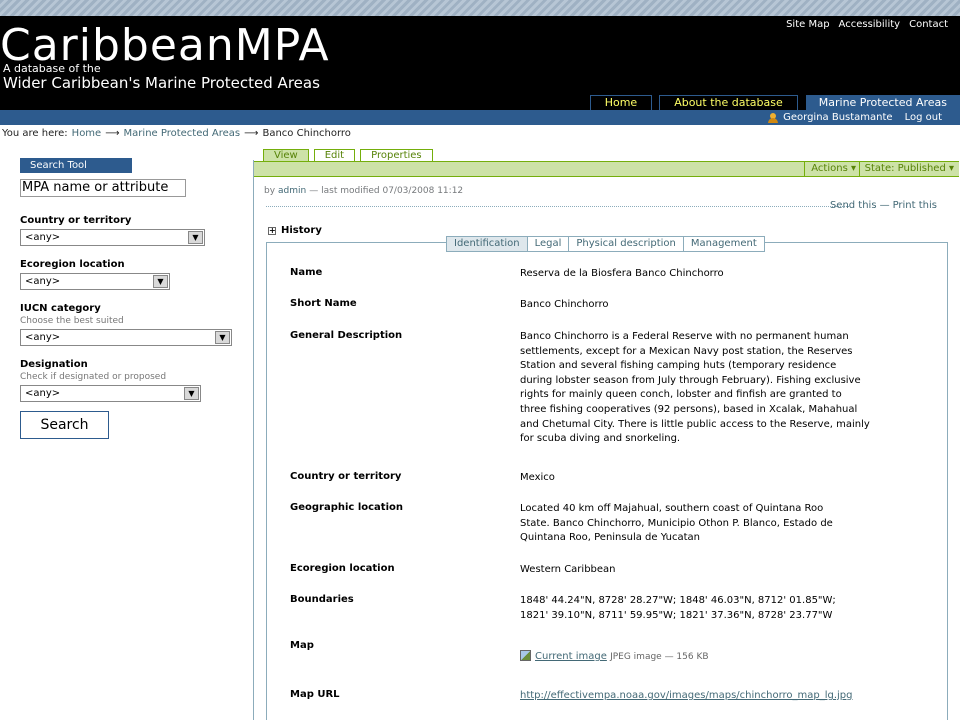 The image size is (960, 720). What do you see at coordinates (76, 220) in the screenshot?
I see `country-label: Country or territory` at bounding box center [76, 220].